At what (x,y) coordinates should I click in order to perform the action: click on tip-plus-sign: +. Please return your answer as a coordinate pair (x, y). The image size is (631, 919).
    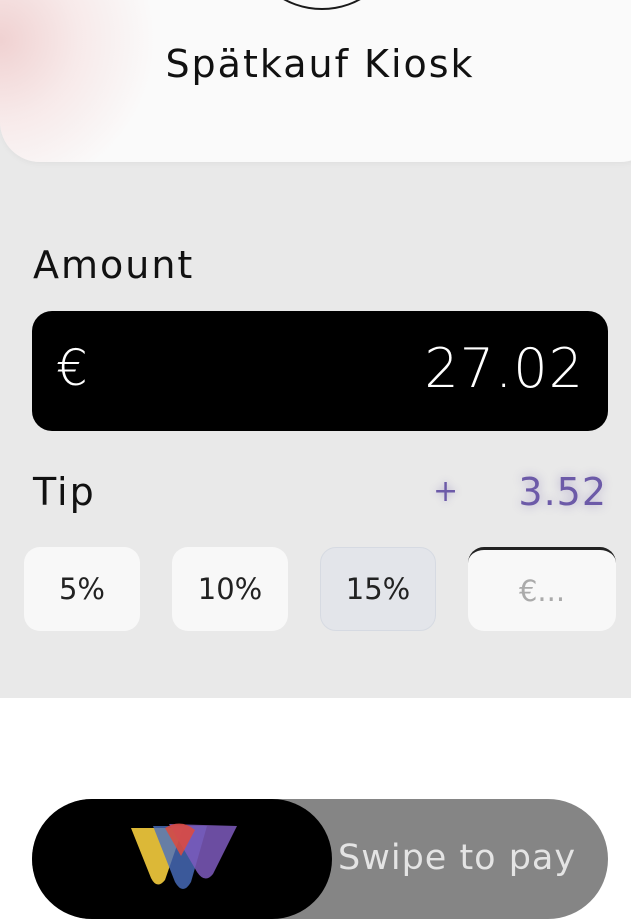
    Looking at the image, I should click on (446, 491).